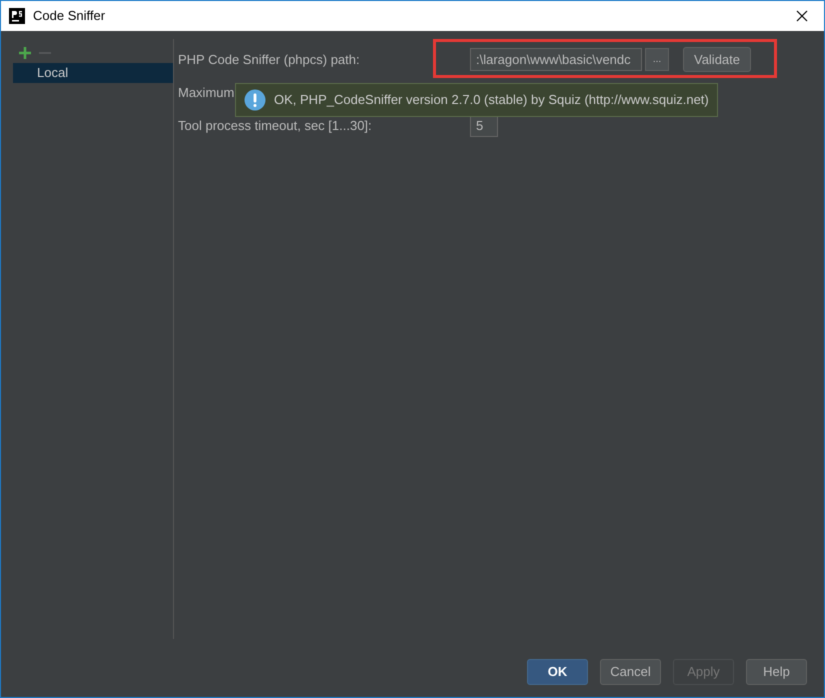 The width and height of the screenshot is (825, 698). I want to click on field-label: Maximum, so click(206, 92).